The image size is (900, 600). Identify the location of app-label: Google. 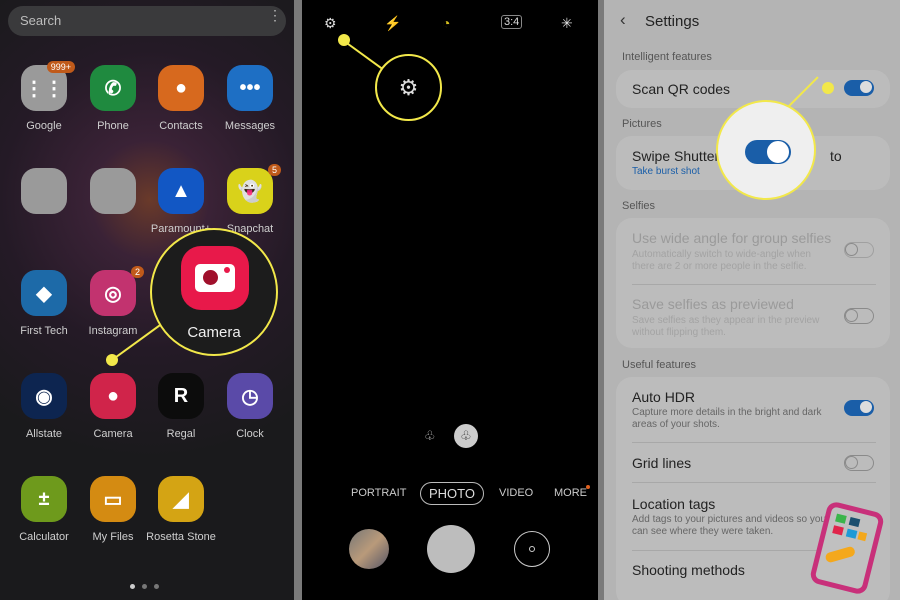
(44, 126).